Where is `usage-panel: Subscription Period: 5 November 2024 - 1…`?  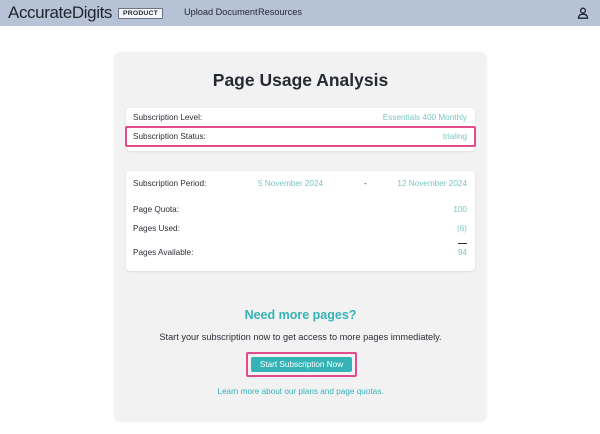
usage-panel: Subscription Period: 5 November 2024 - 1… is located at coordinates (300, 221).